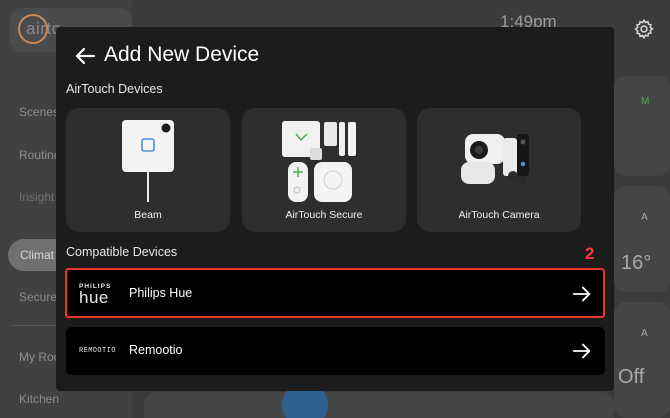  What do you see at coordinates (644, 217) in the screenshot?
I see `background-label-a1: A` at bounding box center [644, 217].